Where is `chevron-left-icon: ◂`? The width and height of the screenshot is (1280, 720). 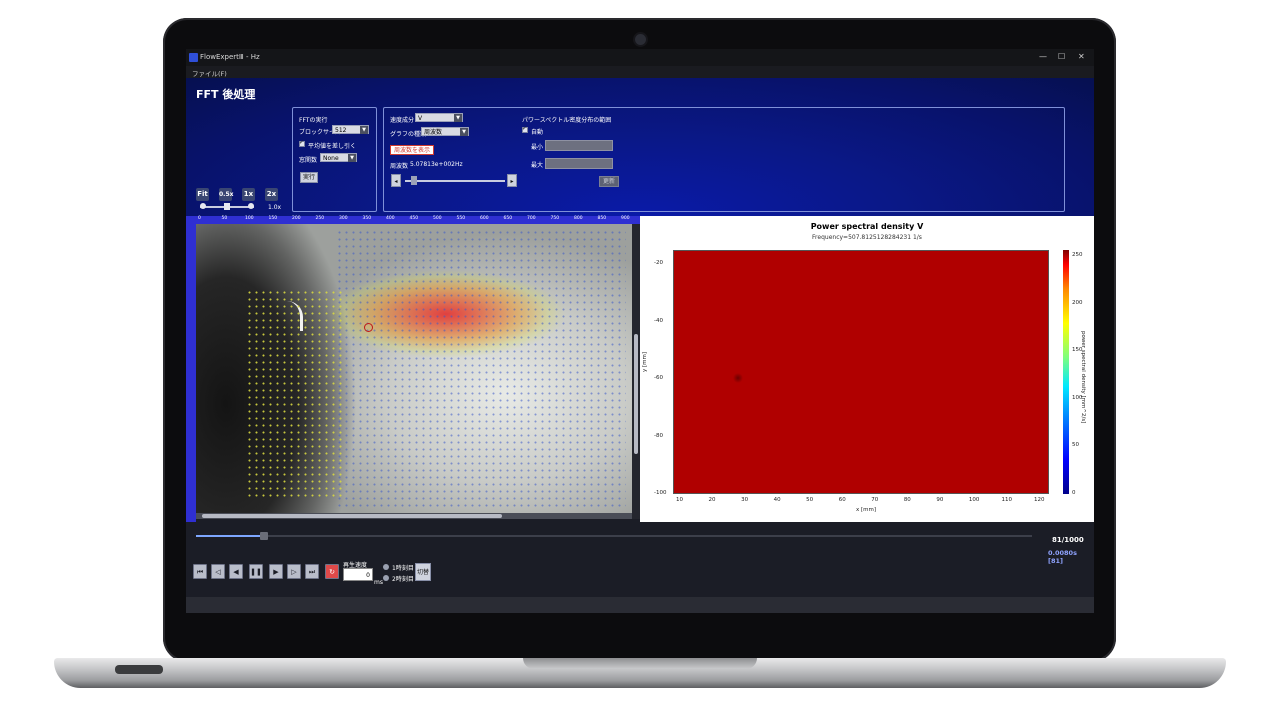
chevron-left-icon: ◂ is located at coordinates (396, 181).